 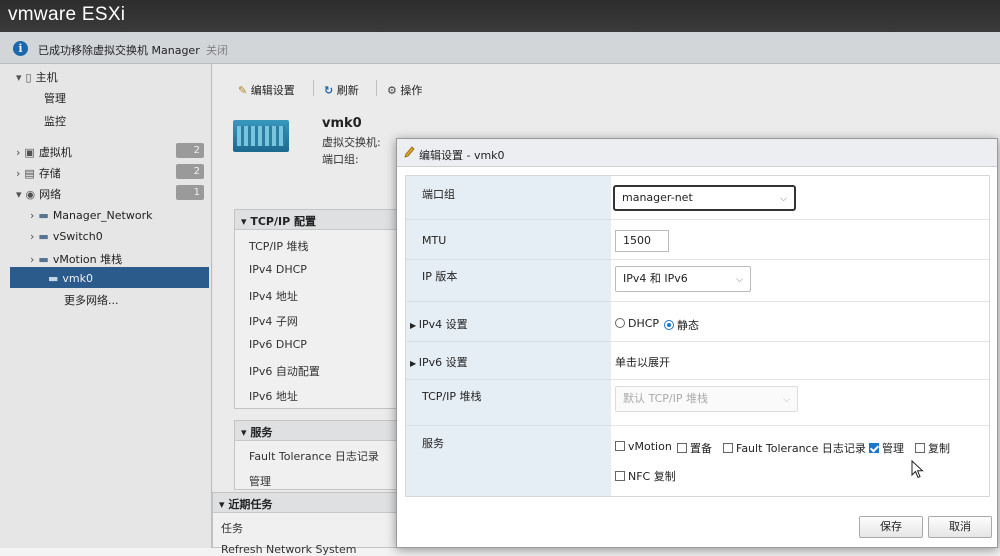 What do you see at coordinates (508, 281) in the screenshot?
I see `ipversion-label-cell: IP 版本` at bounding box center [508, 281].